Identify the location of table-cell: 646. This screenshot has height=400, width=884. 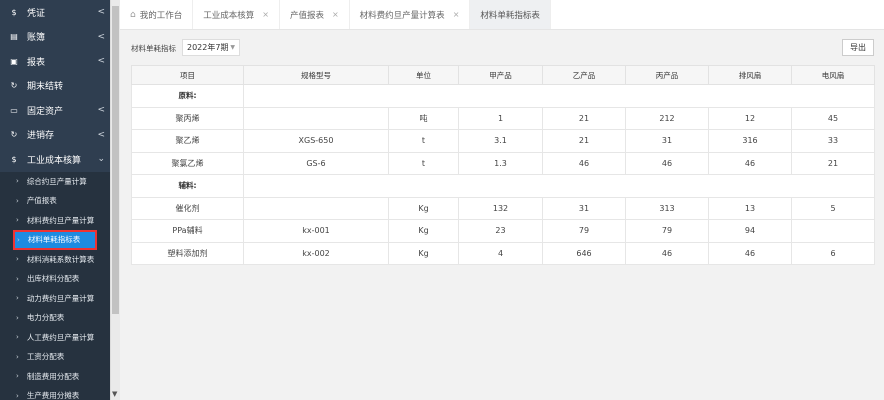
(584, 253).